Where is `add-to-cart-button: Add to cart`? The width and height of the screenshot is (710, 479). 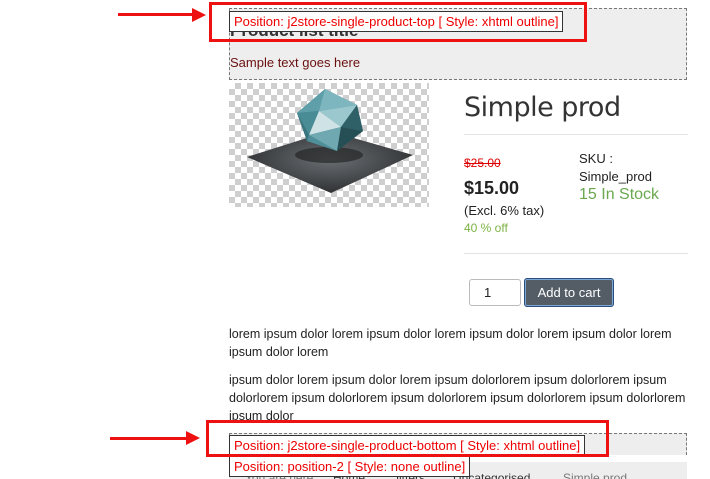 add-to-cart-button: Add to cart is located at coordinates (569, 292).